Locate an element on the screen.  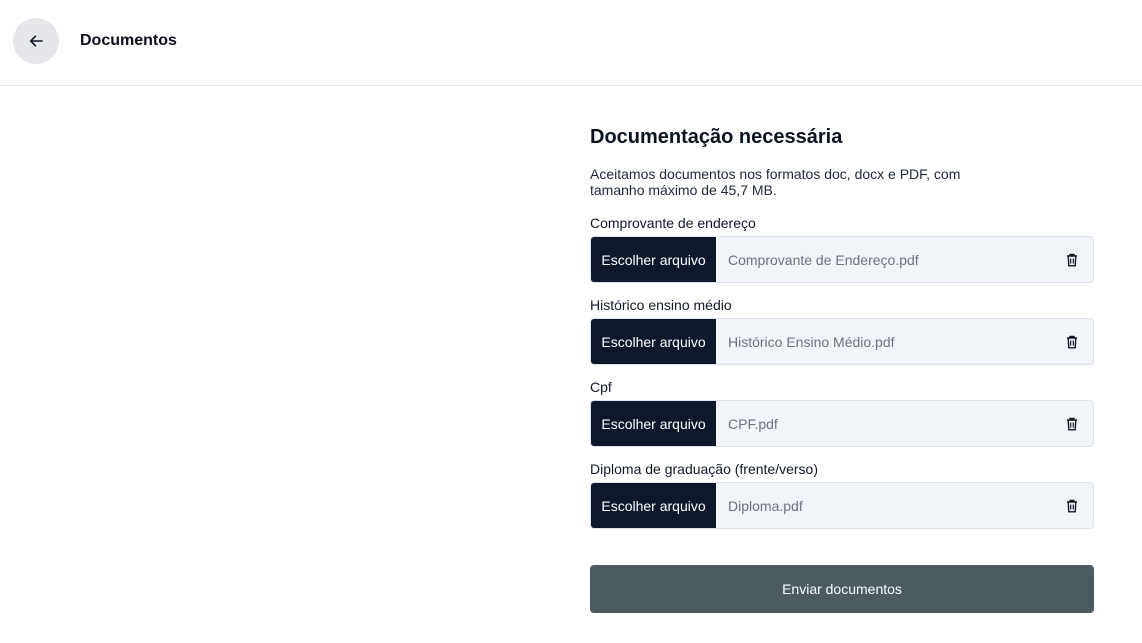
submit-documents-button: Enviar documentos is located at coordinates (842, 589).